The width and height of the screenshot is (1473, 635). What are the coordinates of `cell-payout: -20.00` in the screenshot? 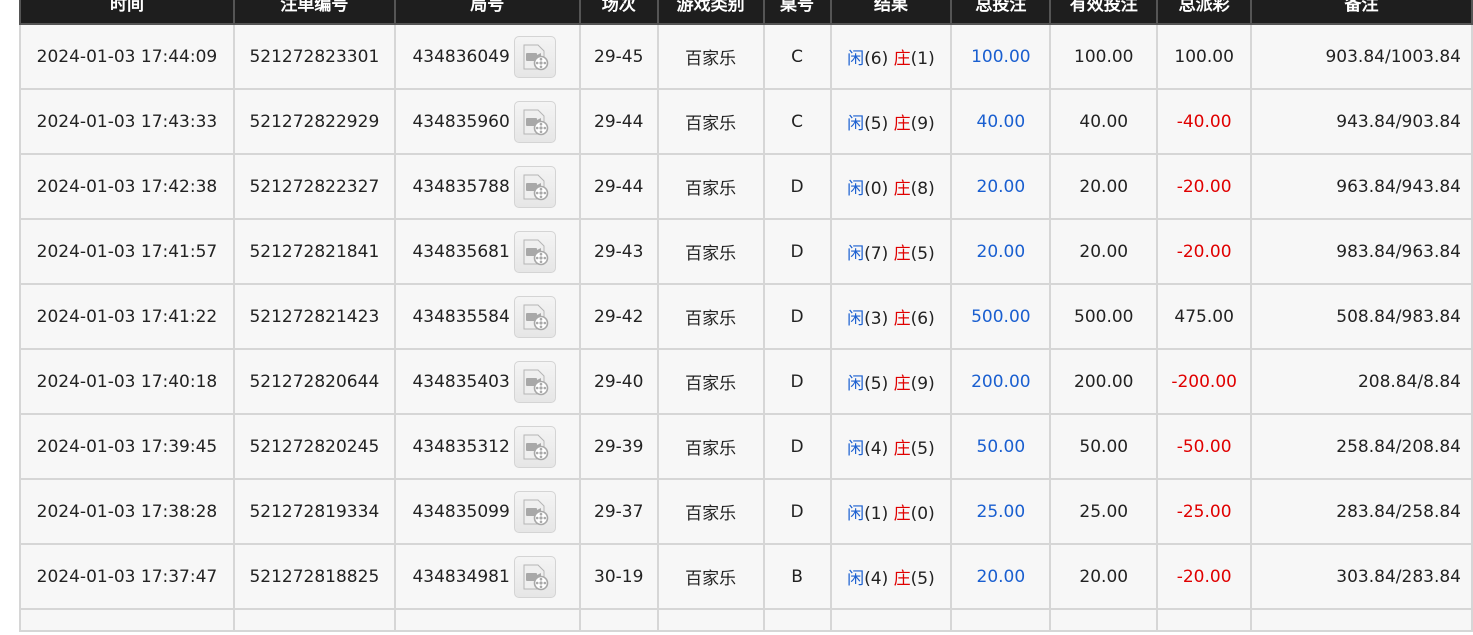 It's located at (1204, 251).